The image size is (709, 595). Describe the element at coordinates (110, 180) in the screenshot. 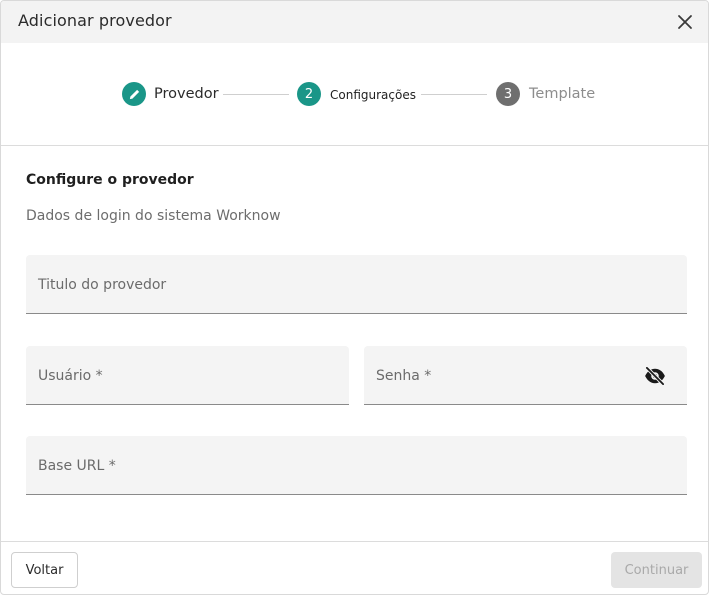

I see `form-title: Configure o provedor` at that location.